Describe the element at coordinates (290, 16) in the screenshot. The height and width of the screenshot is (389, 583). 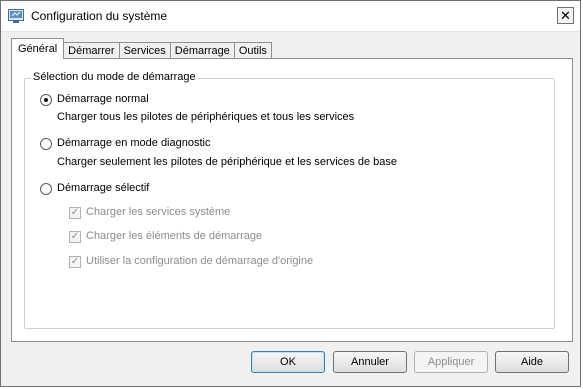
I see `title-bar: Configuration du système ✕` at that location.